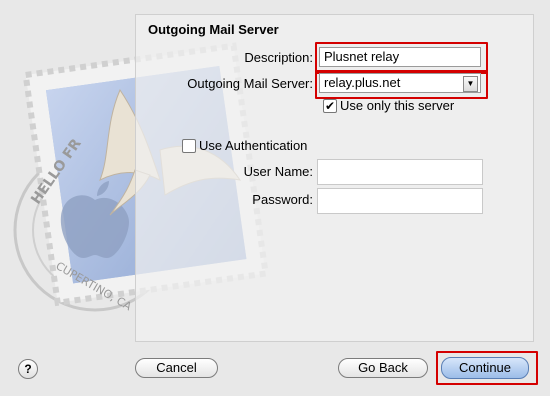 The width and height of the screenshot is (550, 396). I want to click on use-authentication-label: Use Authentication, so click(253, 145).